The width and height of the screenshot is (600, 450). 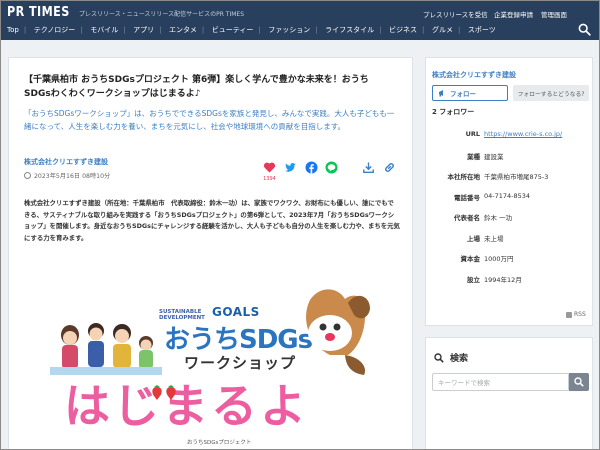 What do you see at coordinates (27, 175) in the screenshot?
I see `clock-icon` at bounding box center [27, 175].